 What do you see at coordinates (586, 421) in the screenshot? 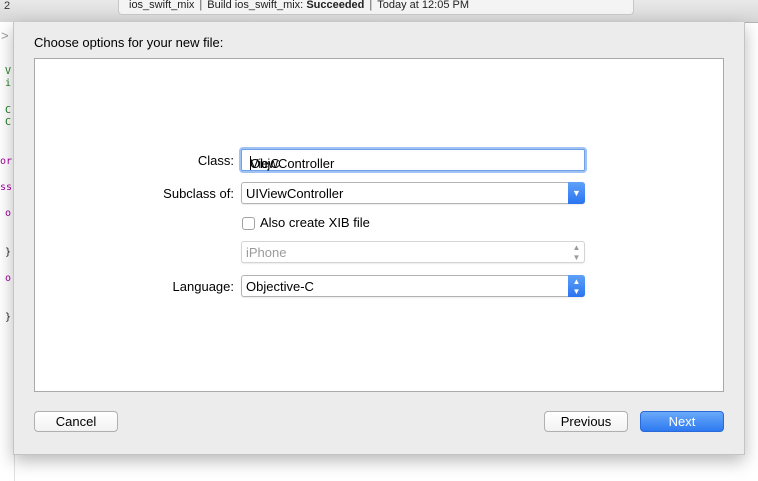
I see `previous-button: Previous` at bounding box center [586, 421].